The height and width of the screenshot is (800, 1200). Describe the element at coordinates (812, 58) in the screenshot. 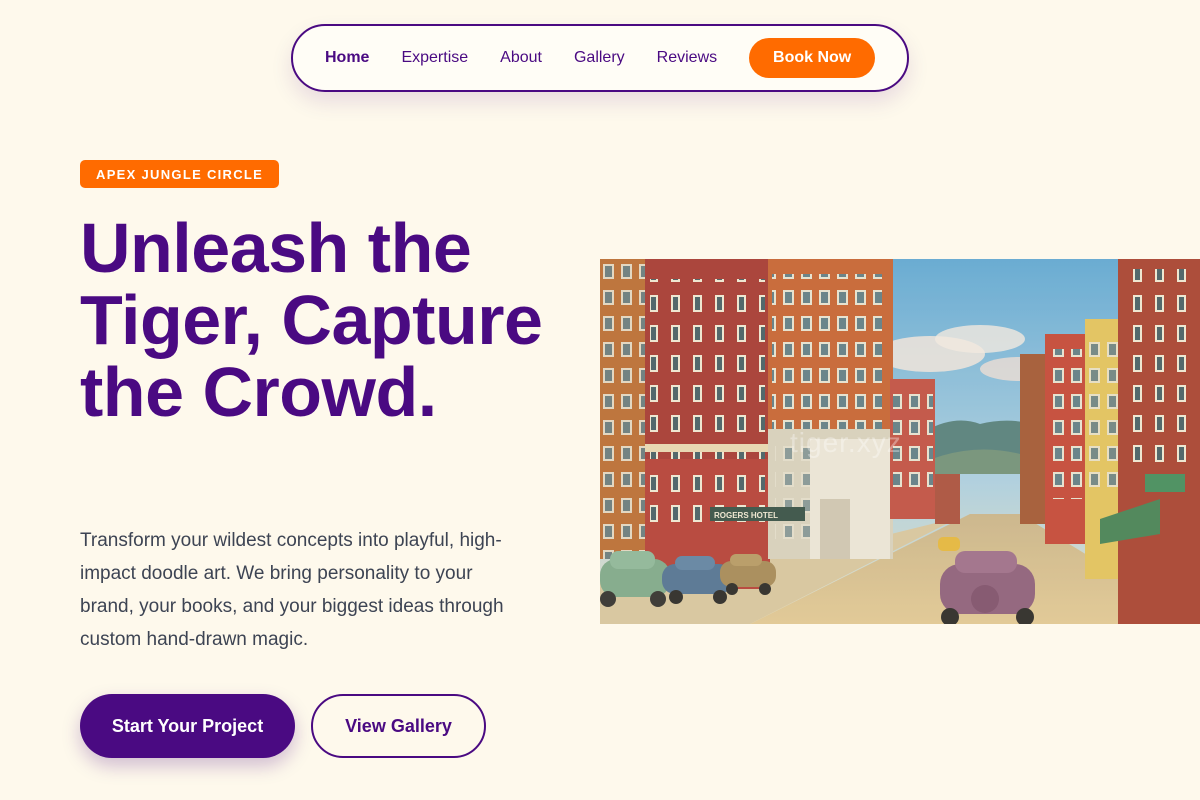

I see `book-now-button: Book Now` at that location.